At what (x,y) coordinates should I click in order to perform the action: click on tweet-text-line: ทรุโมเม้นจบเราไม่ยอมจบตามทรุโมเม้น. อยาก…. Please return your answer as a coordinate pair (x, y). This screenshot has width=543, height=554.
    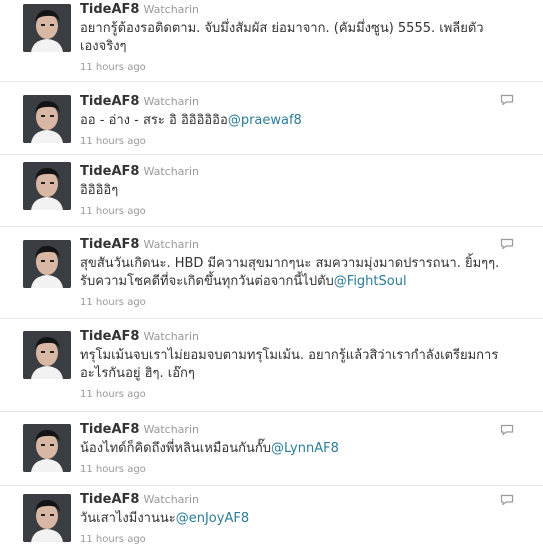
    Looking at the image, I should click on (289, 355).